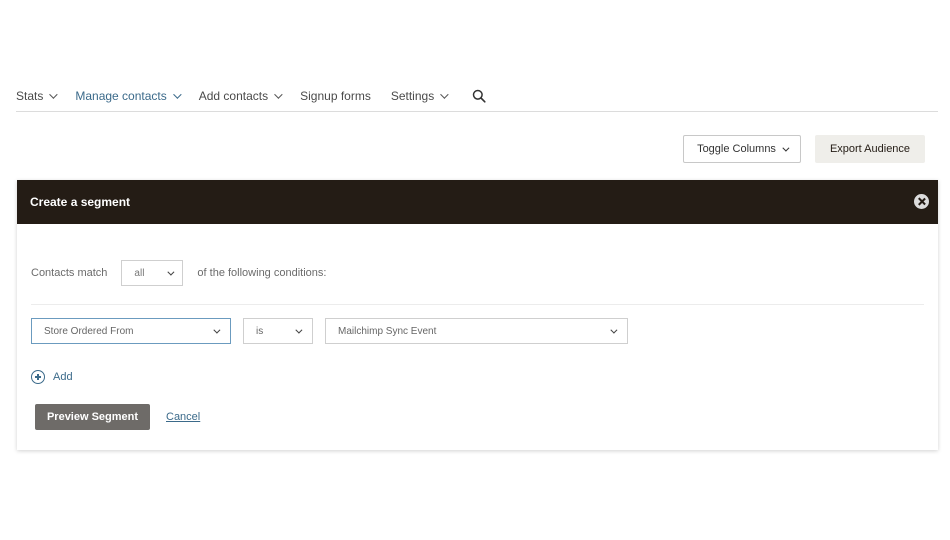 This screenshot has width=950, height=540. I want to click on condition-operator-select: is, so click(278, 331).